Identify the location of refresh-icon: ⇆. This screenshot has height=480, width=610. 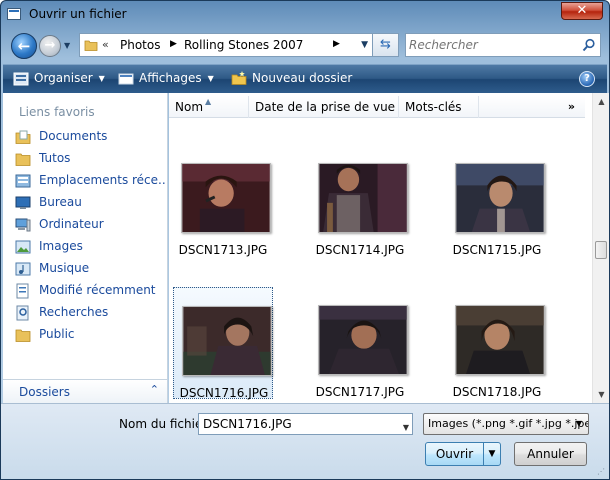
(385, 44).